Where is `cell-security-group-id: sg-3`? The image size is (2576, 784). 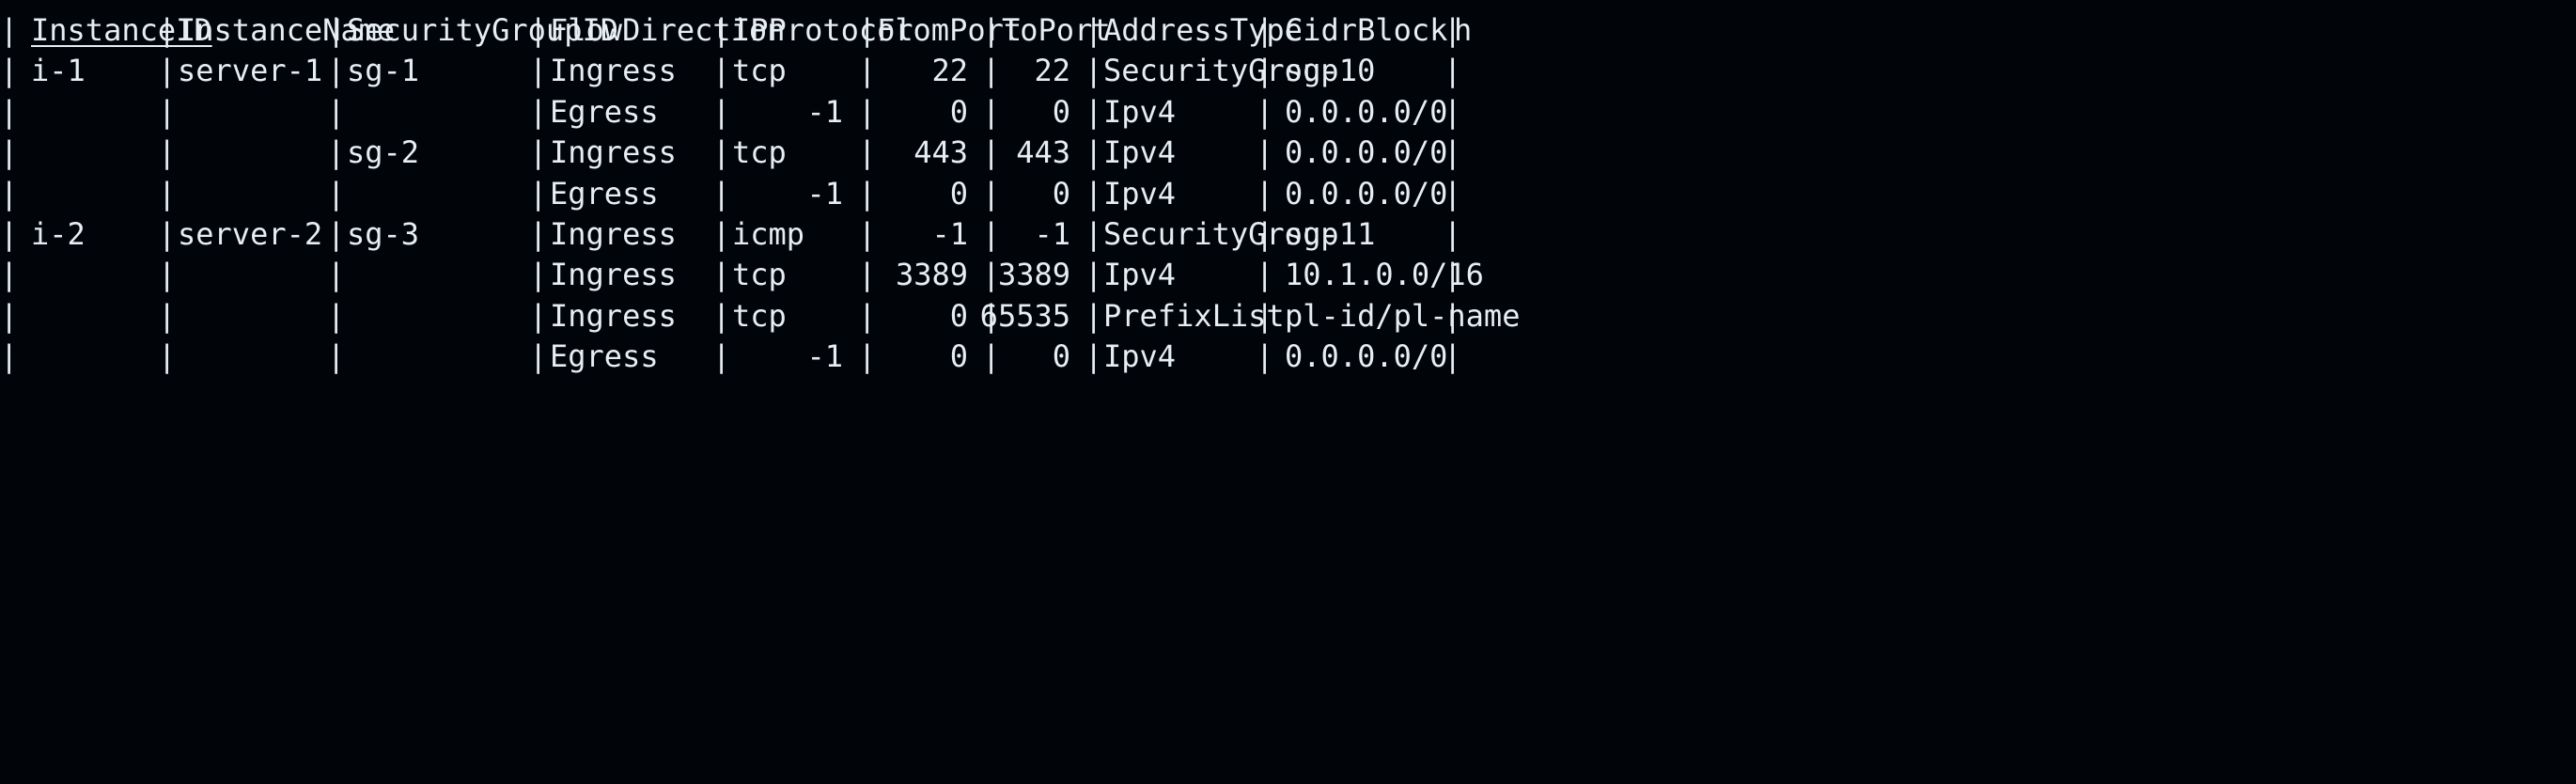
cell-security-group-id: sg-3 is located at coordinates (383, 233).